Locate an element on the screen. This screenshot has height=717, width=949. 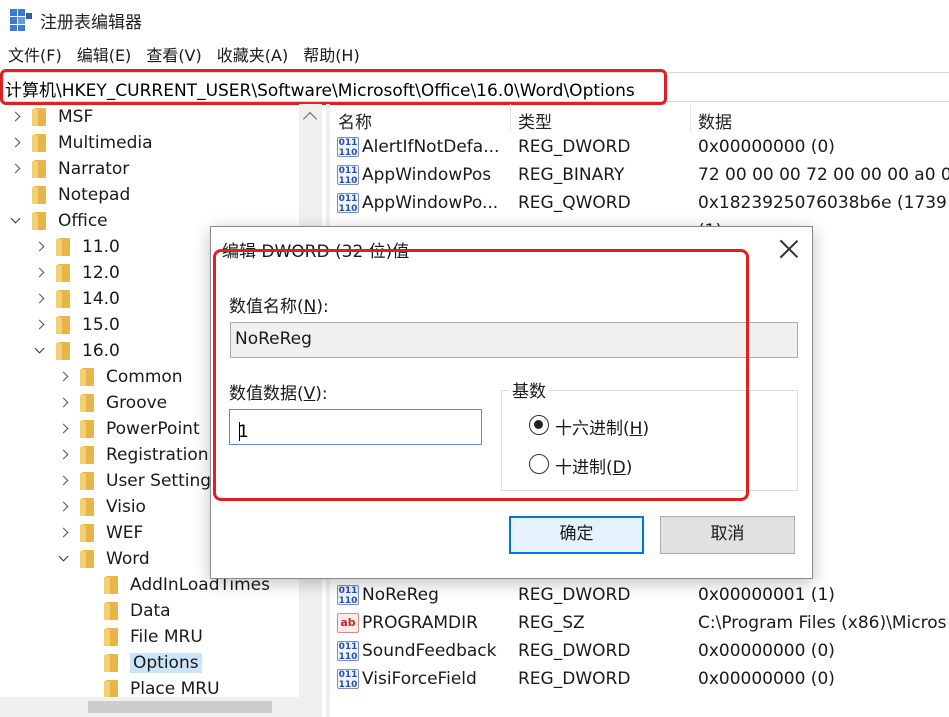
tree-item: Office is located at coordinates (58, 221).